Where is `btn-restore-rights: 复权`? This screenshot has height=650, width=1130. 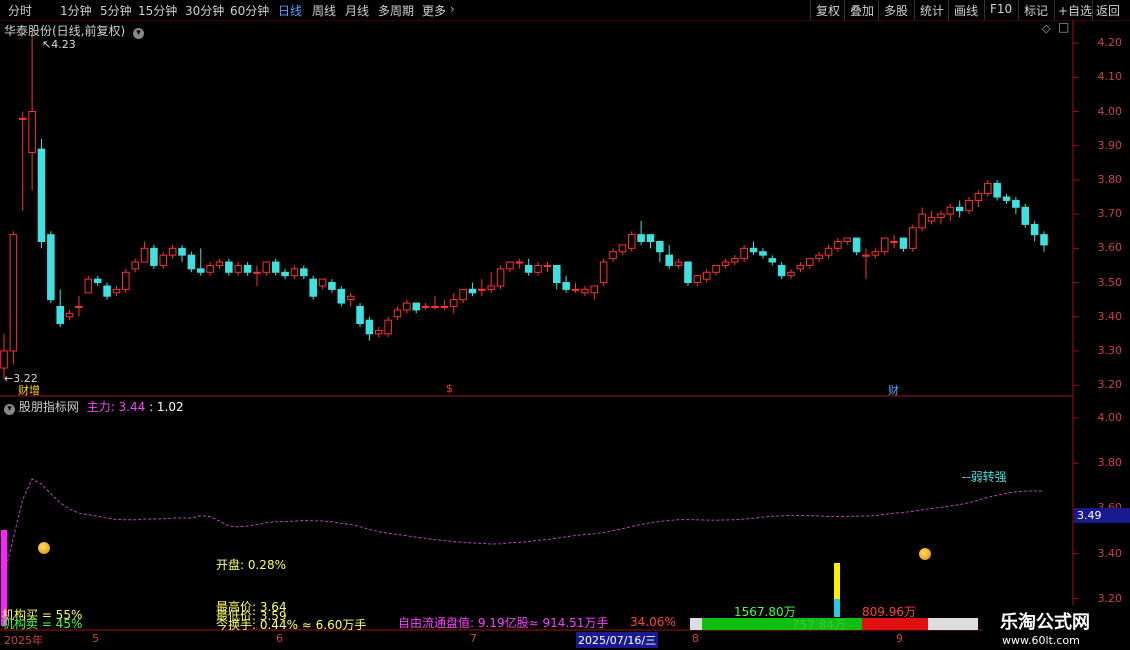
btn-restore-rights: 复权 is located at coordinates (828, 10).